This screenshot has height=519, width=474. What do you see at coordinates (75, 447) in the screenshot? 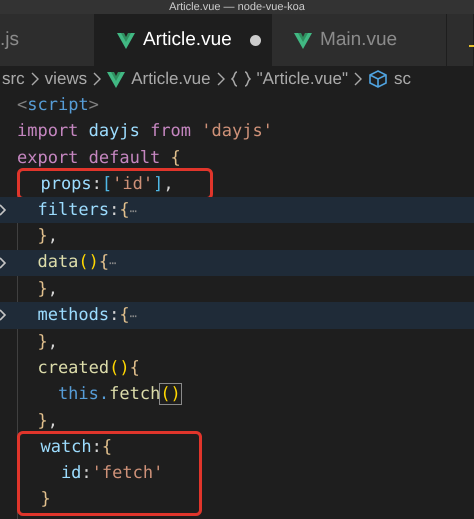
I see `code-line: watch:{` at bounding box center [75, 447].